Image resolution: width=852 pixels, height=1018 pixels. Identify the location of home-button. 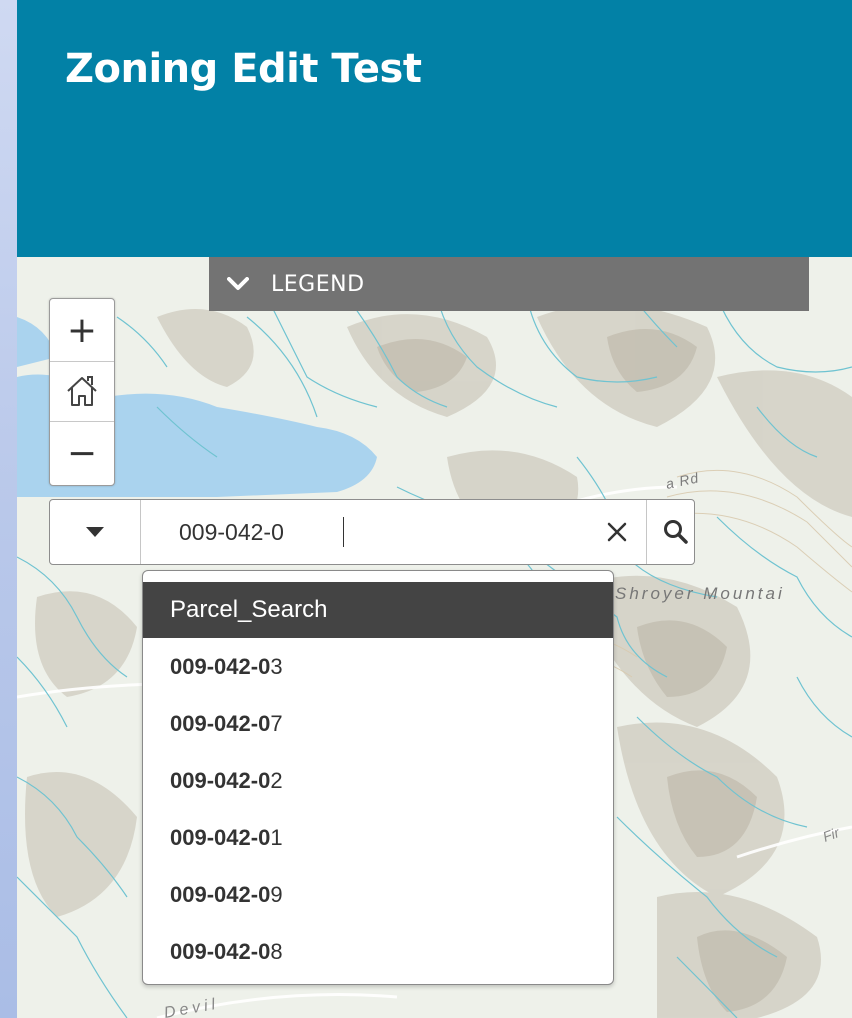
(82, 391).